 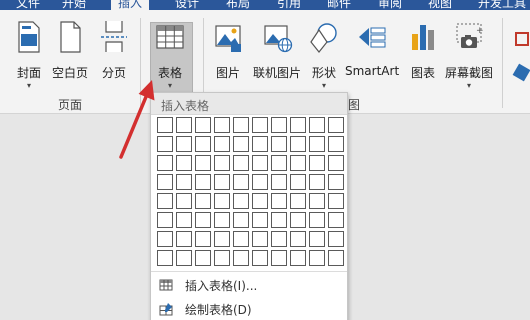 What do you see at coordinates (238, 5) in the screenshot?
I see `tab-layout: 布局` at bounding box center [238, 5].